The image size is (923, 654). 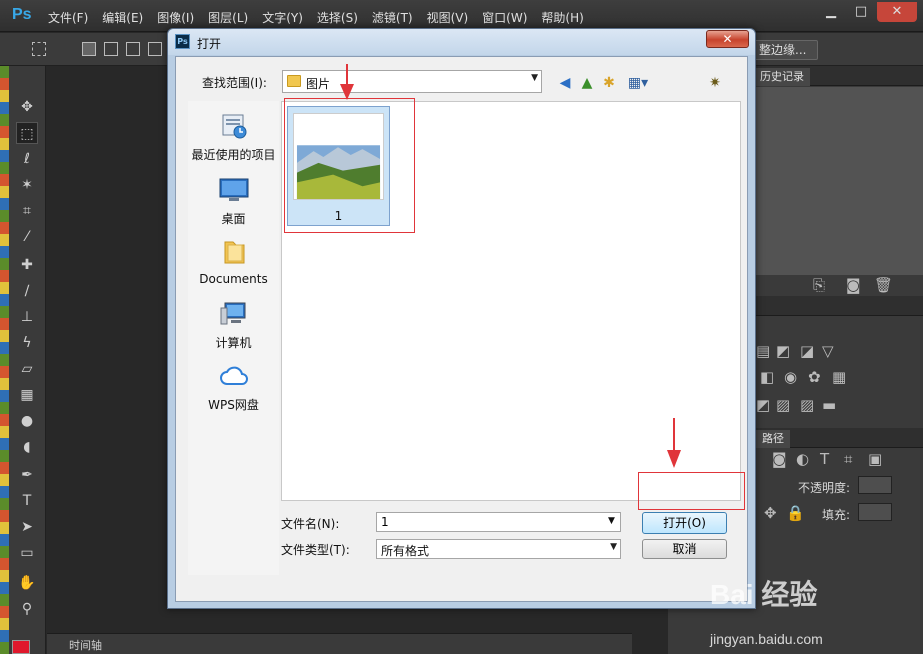 I want to click on maximize-button: □, so click(x=861, y=12).